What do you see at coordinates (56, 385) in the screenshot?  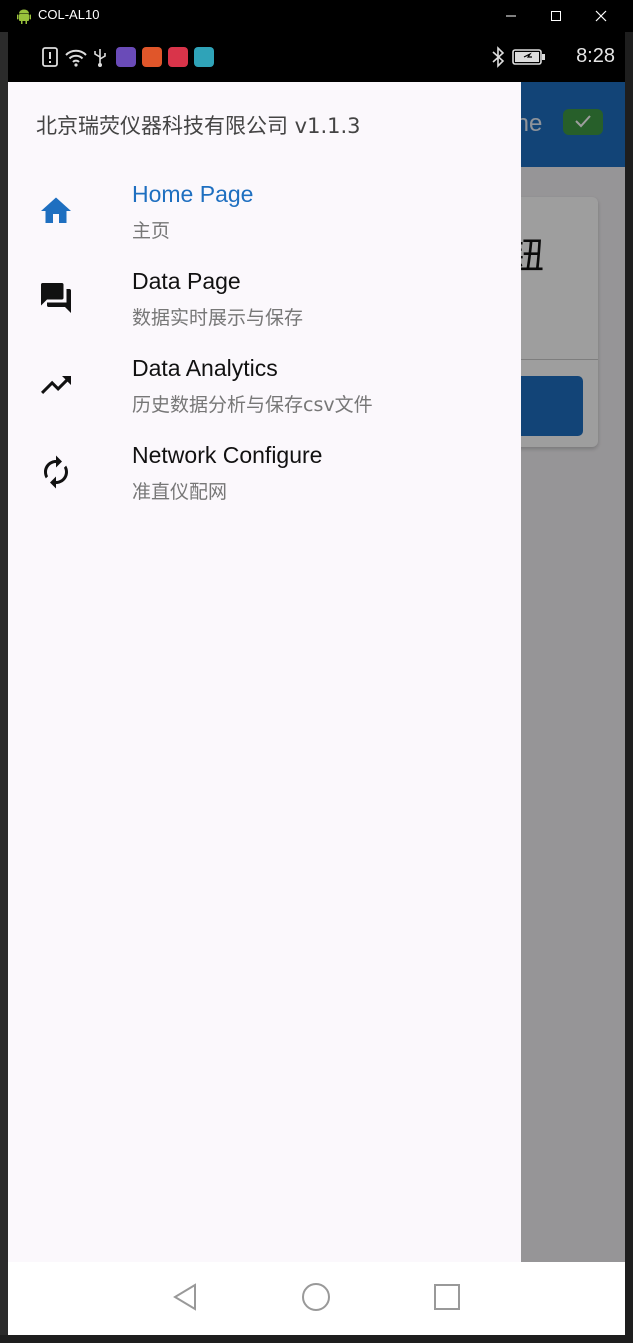 I see `trending-up-icon` at bounding box center [56, 385].